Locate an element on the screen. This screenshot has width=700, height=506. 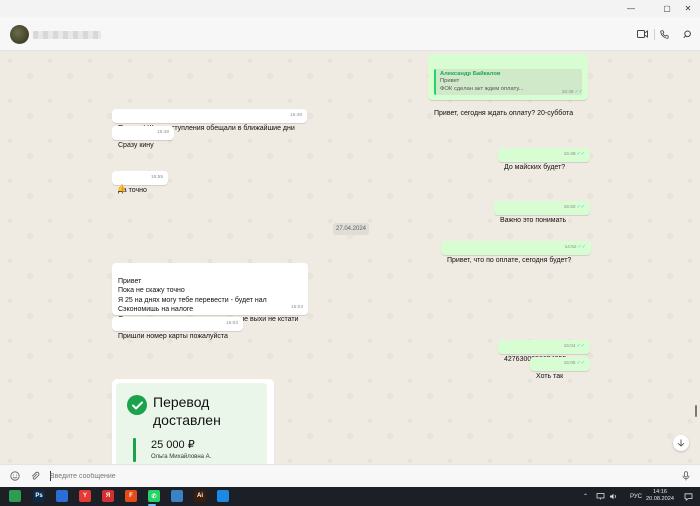
keyboard-language: РУС is located at coordinates (636, 496).